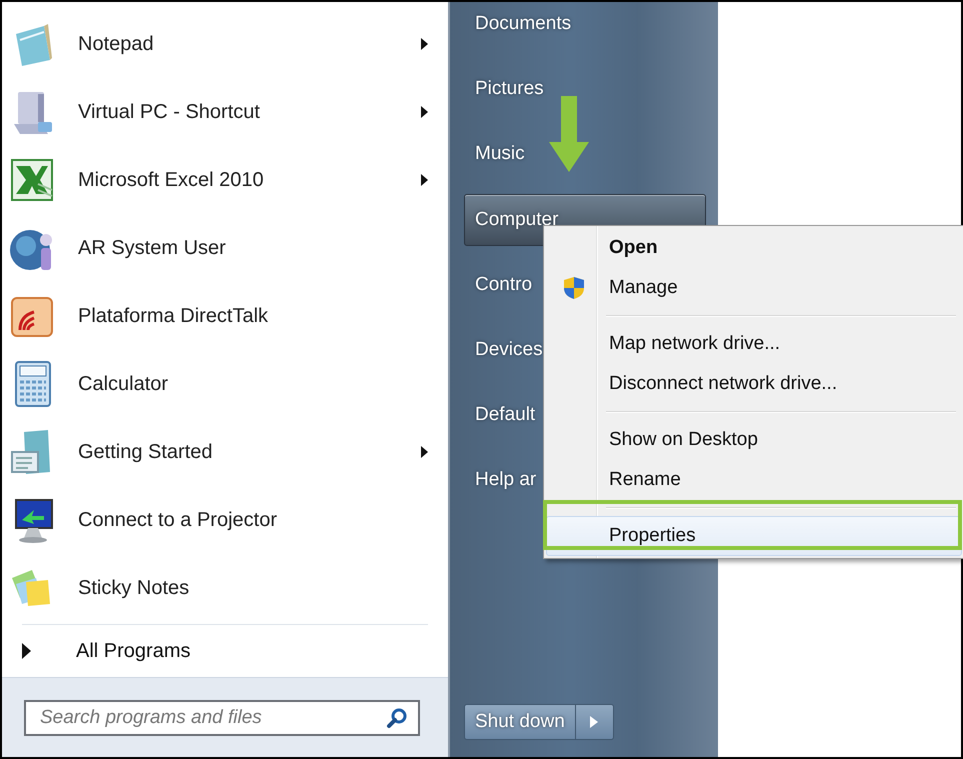 This screenshot has width=963, height=759. I want to click on expand-arrow-icon, so click(26, 651).